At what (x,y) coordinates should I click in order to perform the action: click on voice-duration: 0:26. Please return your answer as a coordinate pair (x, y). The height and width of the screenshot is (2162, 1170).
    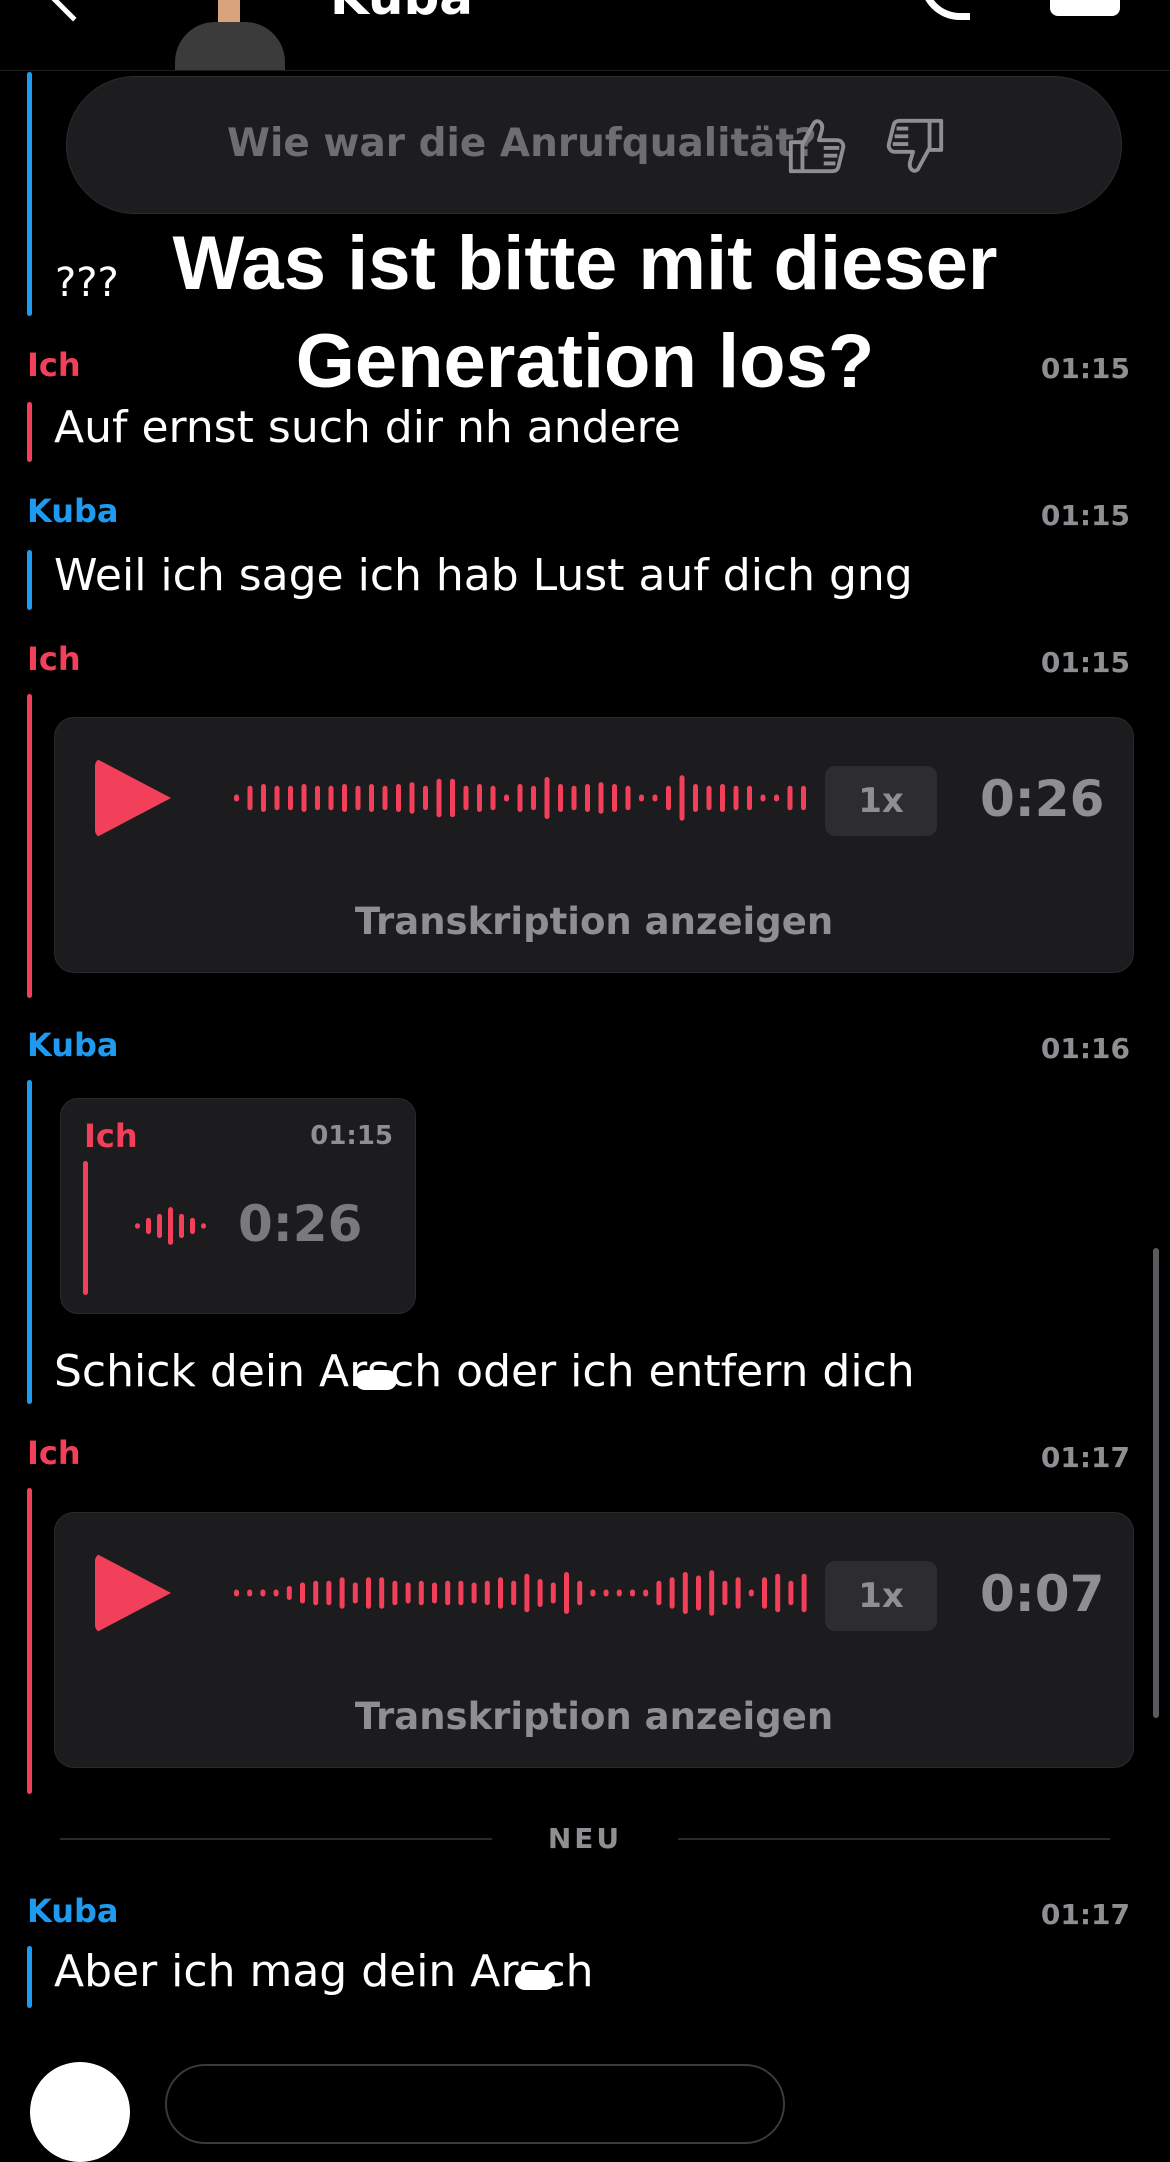
    Looking at the image, I should click on (1042, 799).